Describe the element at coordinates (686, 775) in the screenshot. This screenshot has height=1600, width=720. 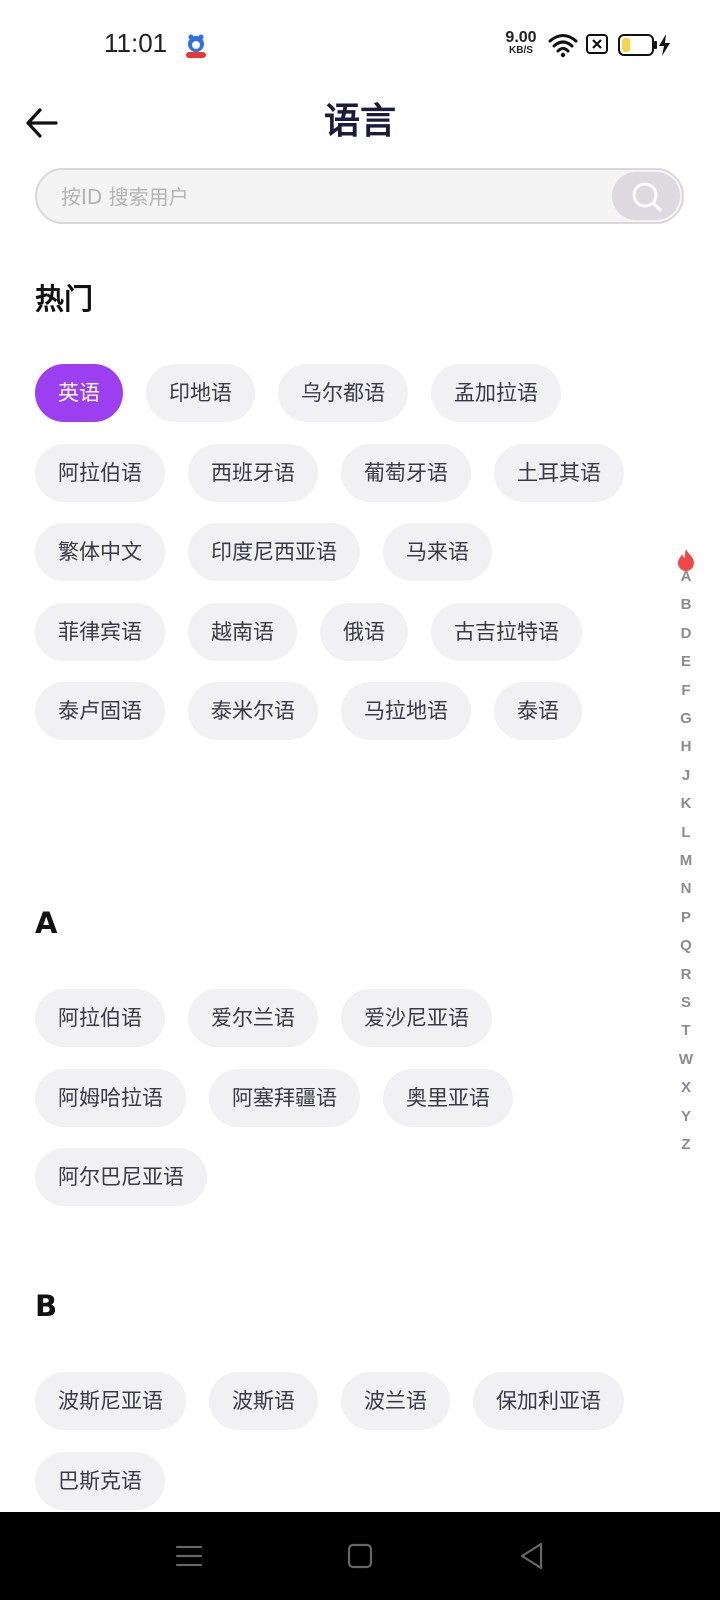
I see `alpha-index-letter: J` at that location.